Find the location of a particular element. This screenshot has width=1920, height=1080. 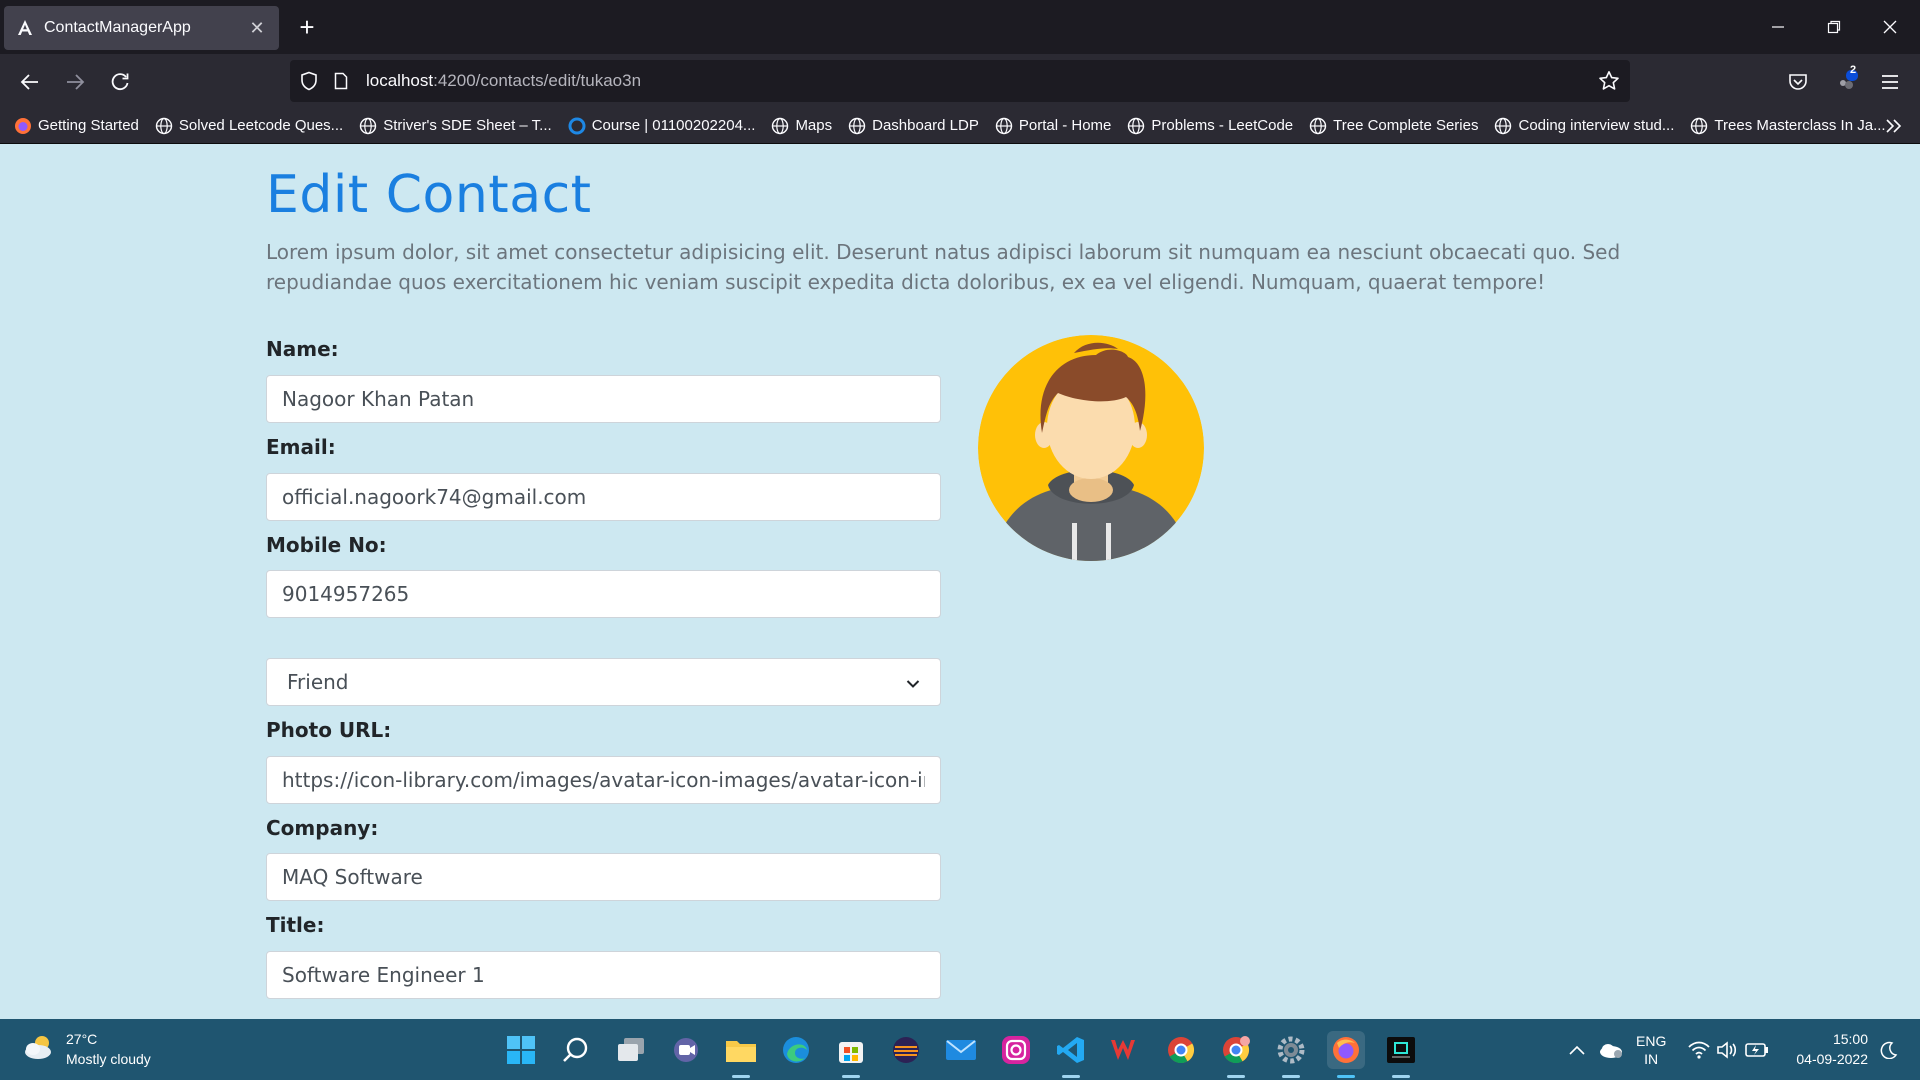

title-label: Title: is located at coordinates (295, 925).